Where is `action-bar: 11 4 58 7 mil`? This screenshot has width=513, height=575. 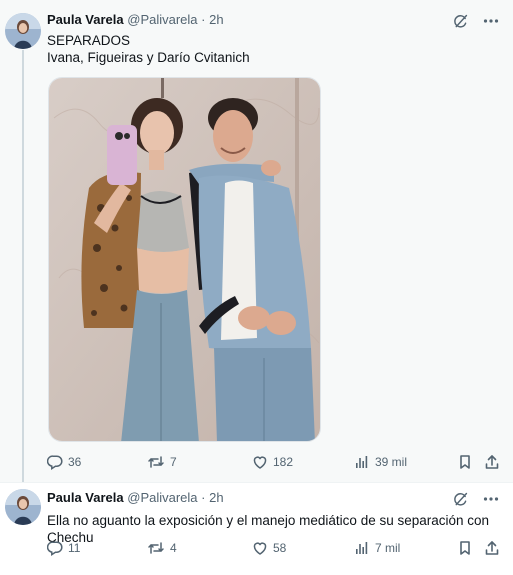
action-bar: 11 4 58 7 mil is located at coordinates (274, 548).